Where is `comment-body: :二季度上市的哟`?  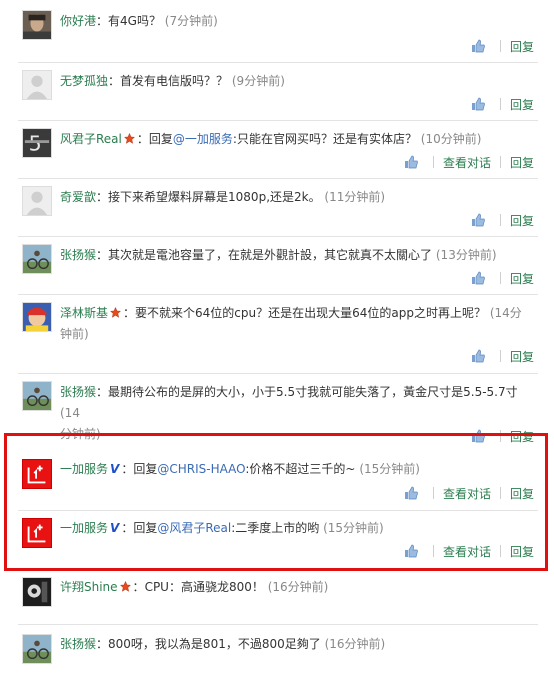
comment-body: :二季度上市的哟 is located at coordinates (275, 528).